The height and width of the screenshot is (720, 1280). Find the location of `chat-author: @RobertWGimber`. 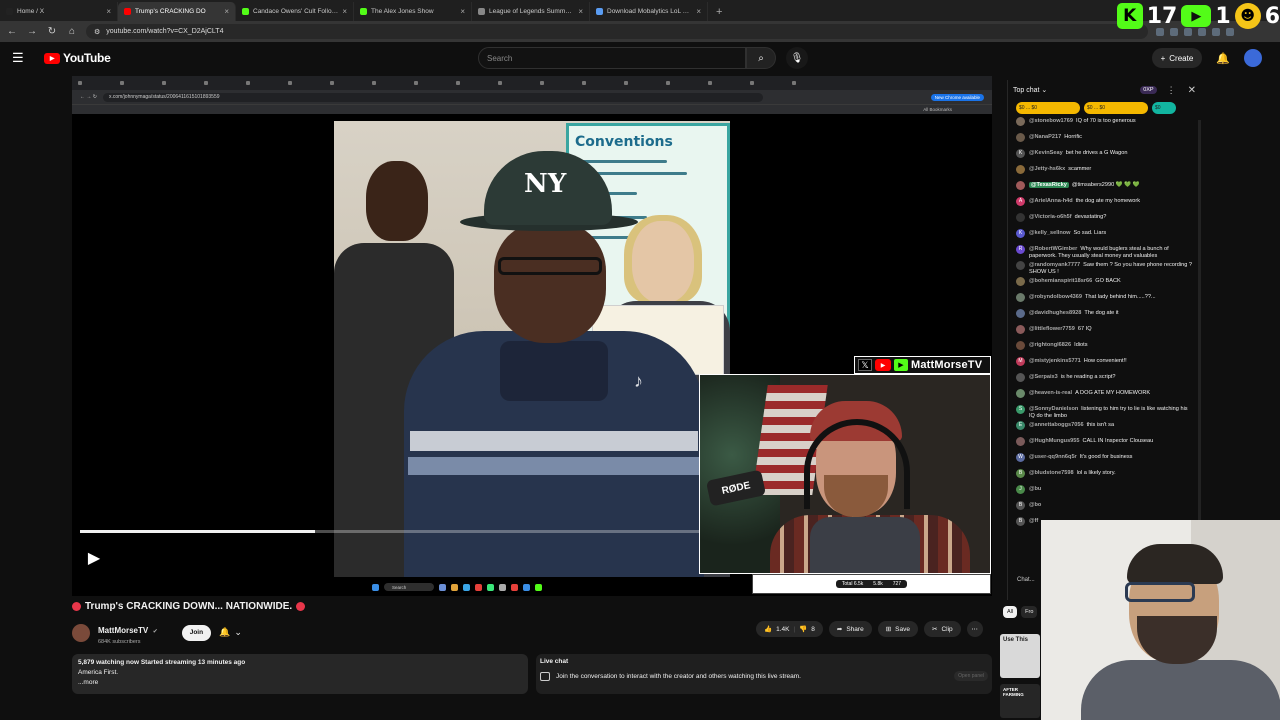

chat-author: @RobertWGimber is located at coordinates (1053, 249).